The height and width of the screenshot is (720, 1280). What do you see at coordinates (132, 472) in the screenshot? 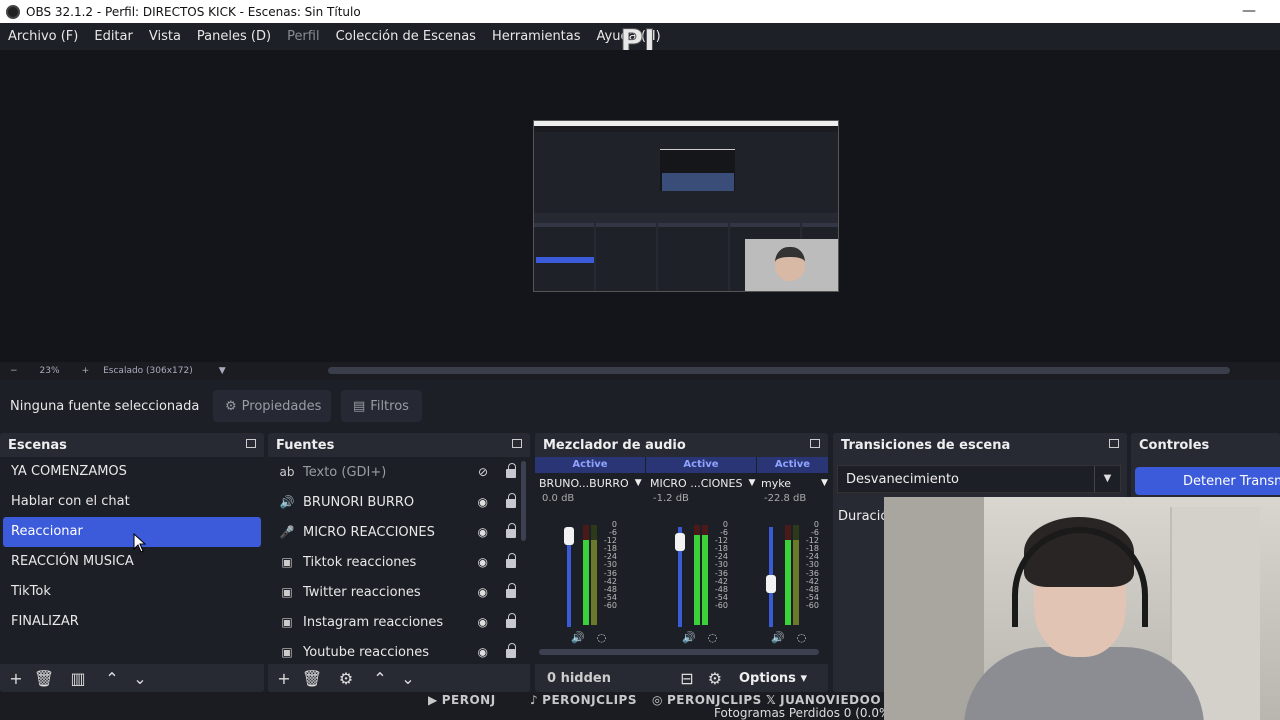
I see `scene-item: YA COMENZAMOS` at bounding box center [132, 472].